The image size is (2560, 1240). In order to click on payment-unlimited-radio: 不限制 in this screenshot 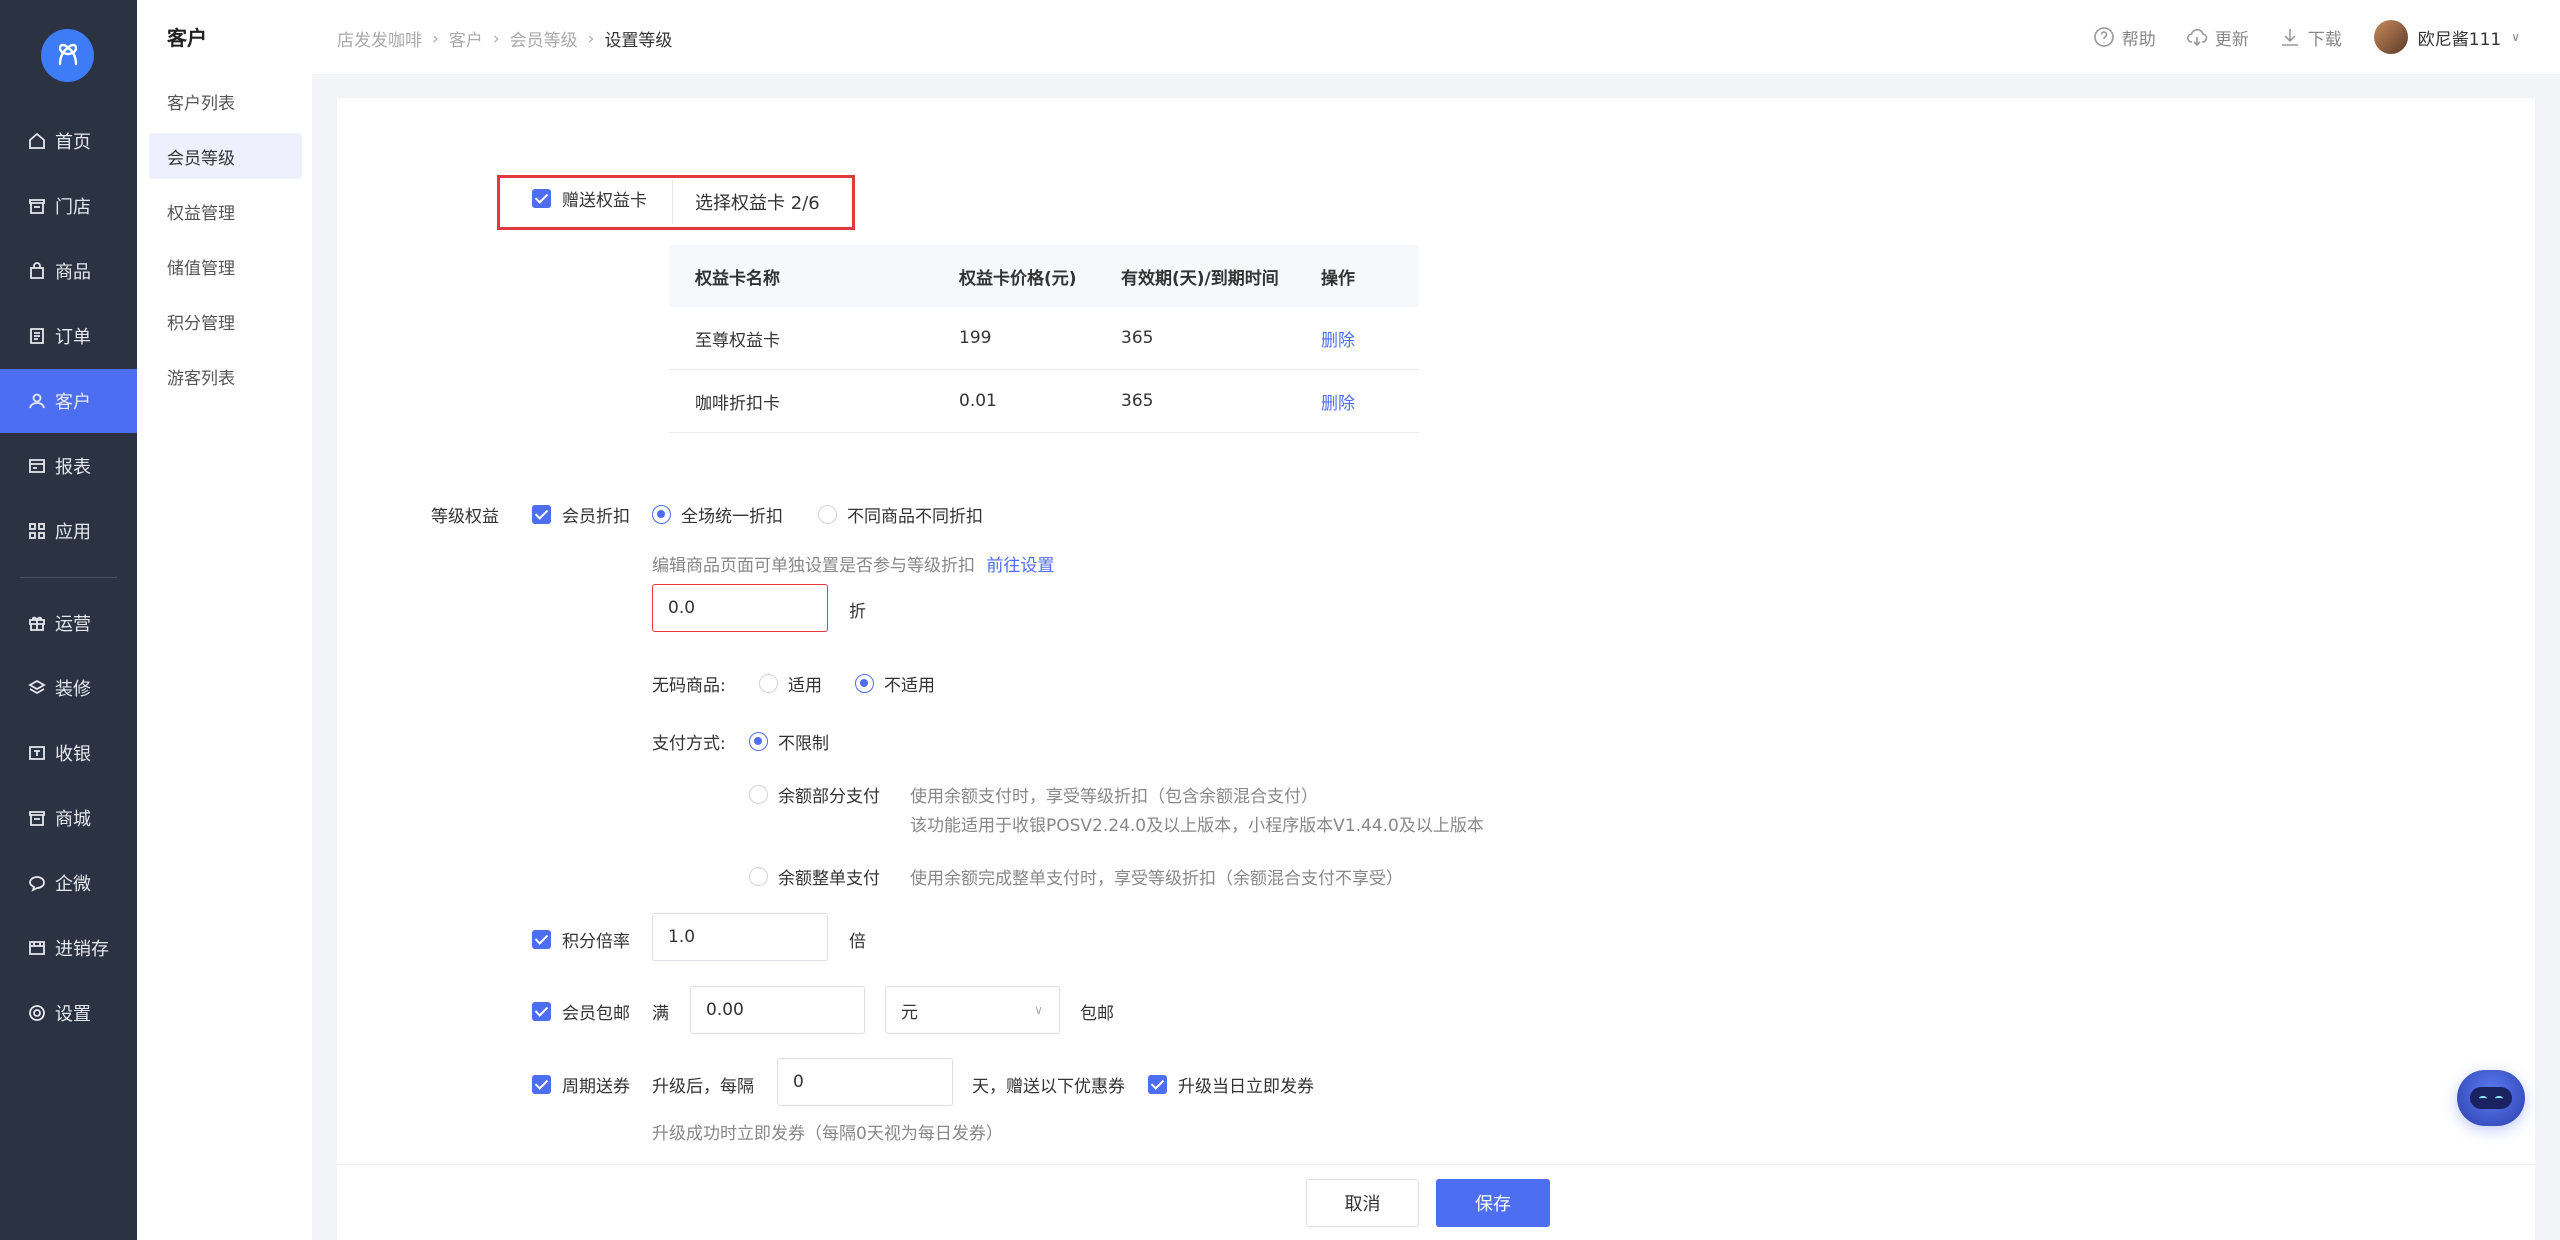, I will do `click(789, 741)`.